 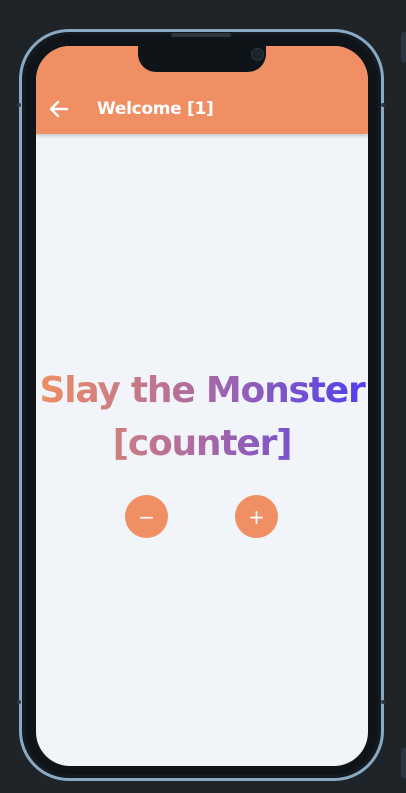 What do you see at coordinates (257, 54) in the screenshot?
I see `camera-icon` at bounding box center [257, 54].